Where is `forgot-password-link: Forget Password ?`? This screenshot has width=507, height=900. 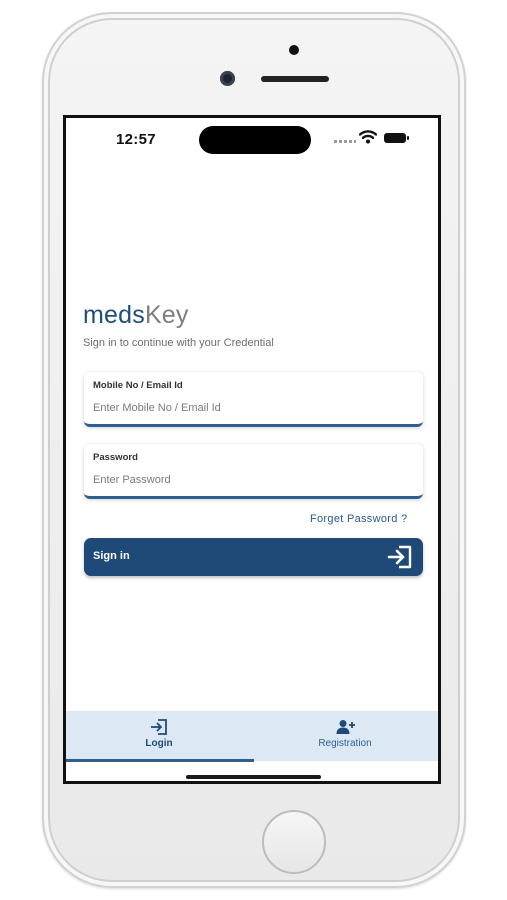
forgot-password-link: Forget Password ? is located at coordinates (358, 519).